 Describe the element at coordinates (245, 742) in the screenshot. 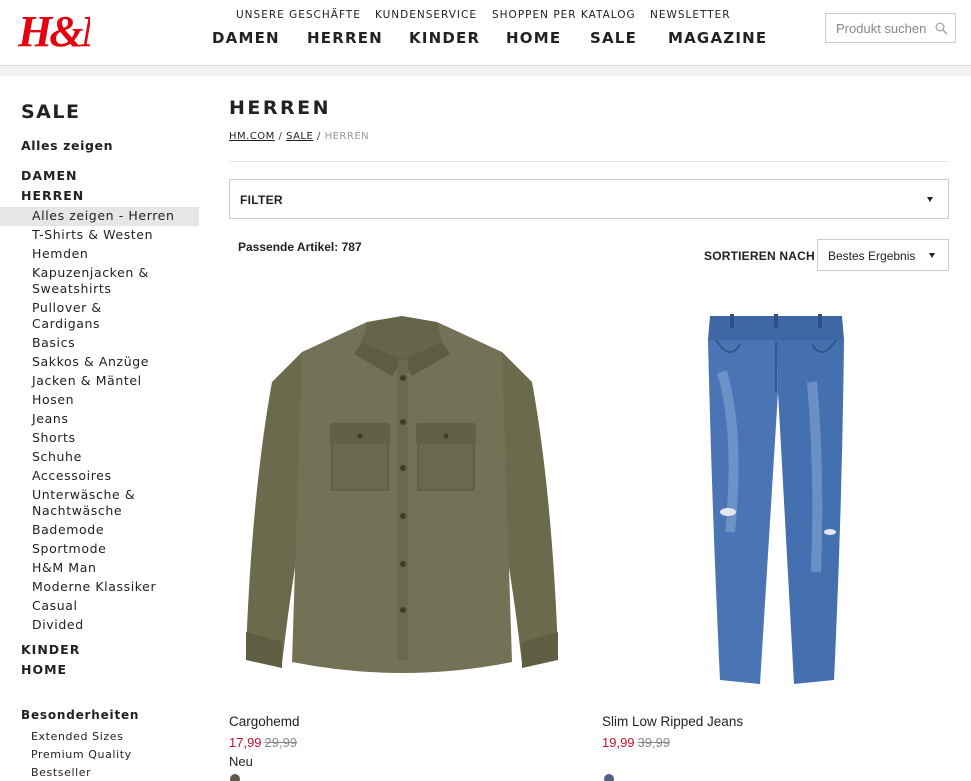

I see `sale-price: 17,99` at that location.